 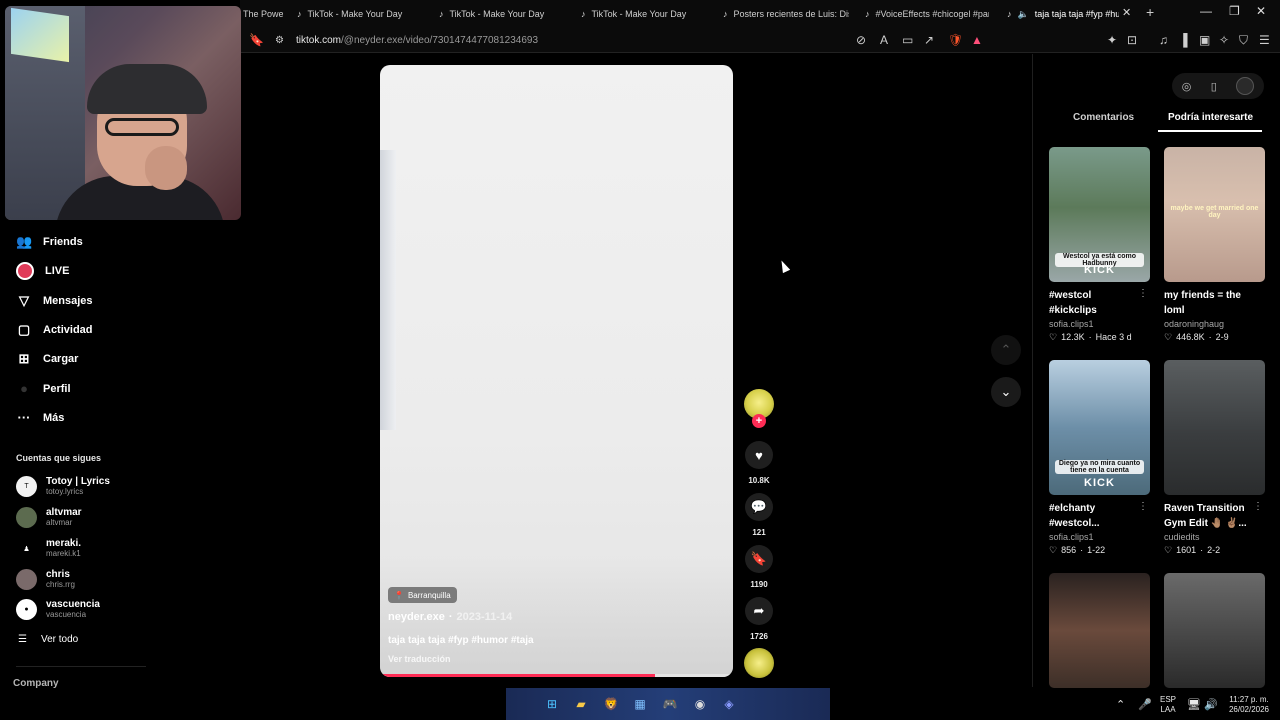 I want to click on card-author: odaroninghaug, so click(x=1214, y=324).